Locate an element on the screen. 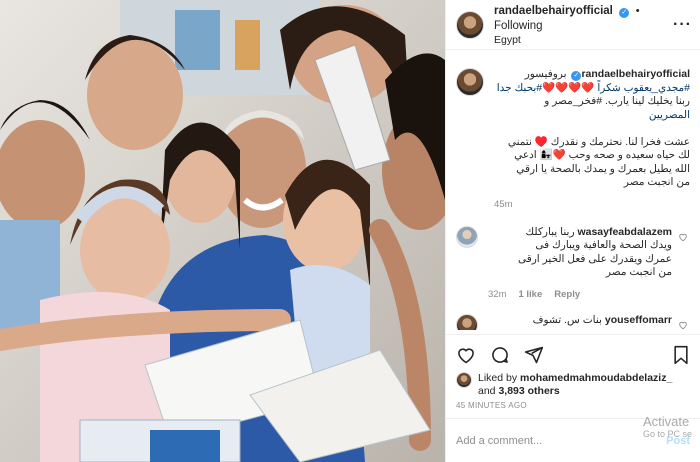 The height and width of the screenshot is (462, 700). add-comment-bar: Post is located at coordinates (573, 440).